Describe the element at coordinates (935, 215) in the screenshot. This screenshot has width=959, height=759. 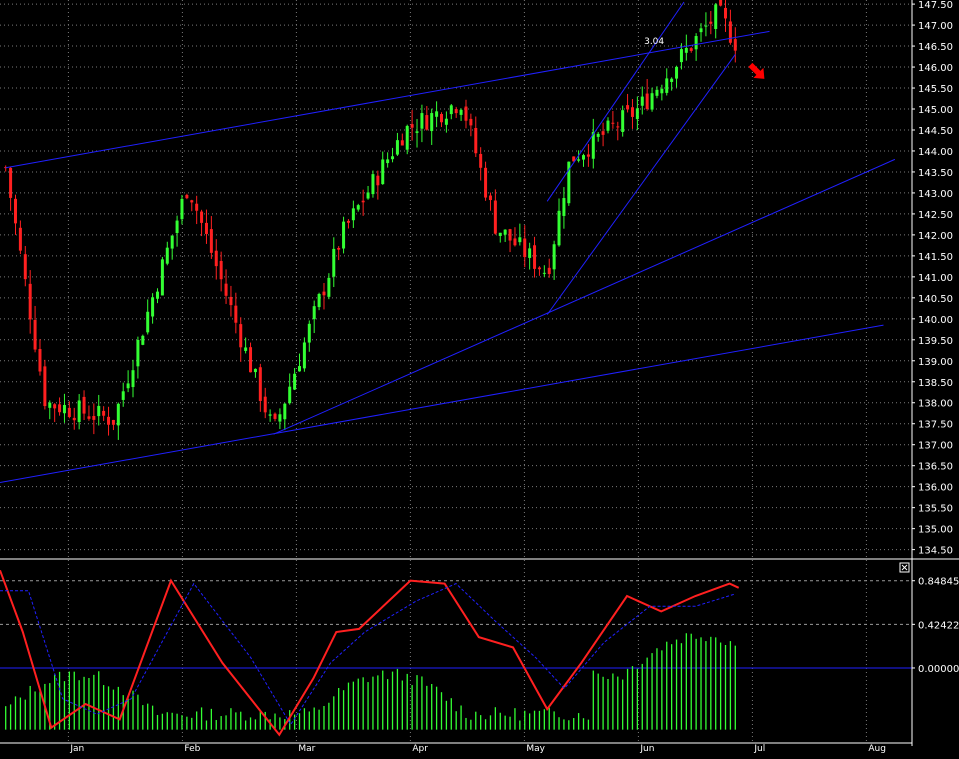
I see `price-tick-label: 142.50` at that location.